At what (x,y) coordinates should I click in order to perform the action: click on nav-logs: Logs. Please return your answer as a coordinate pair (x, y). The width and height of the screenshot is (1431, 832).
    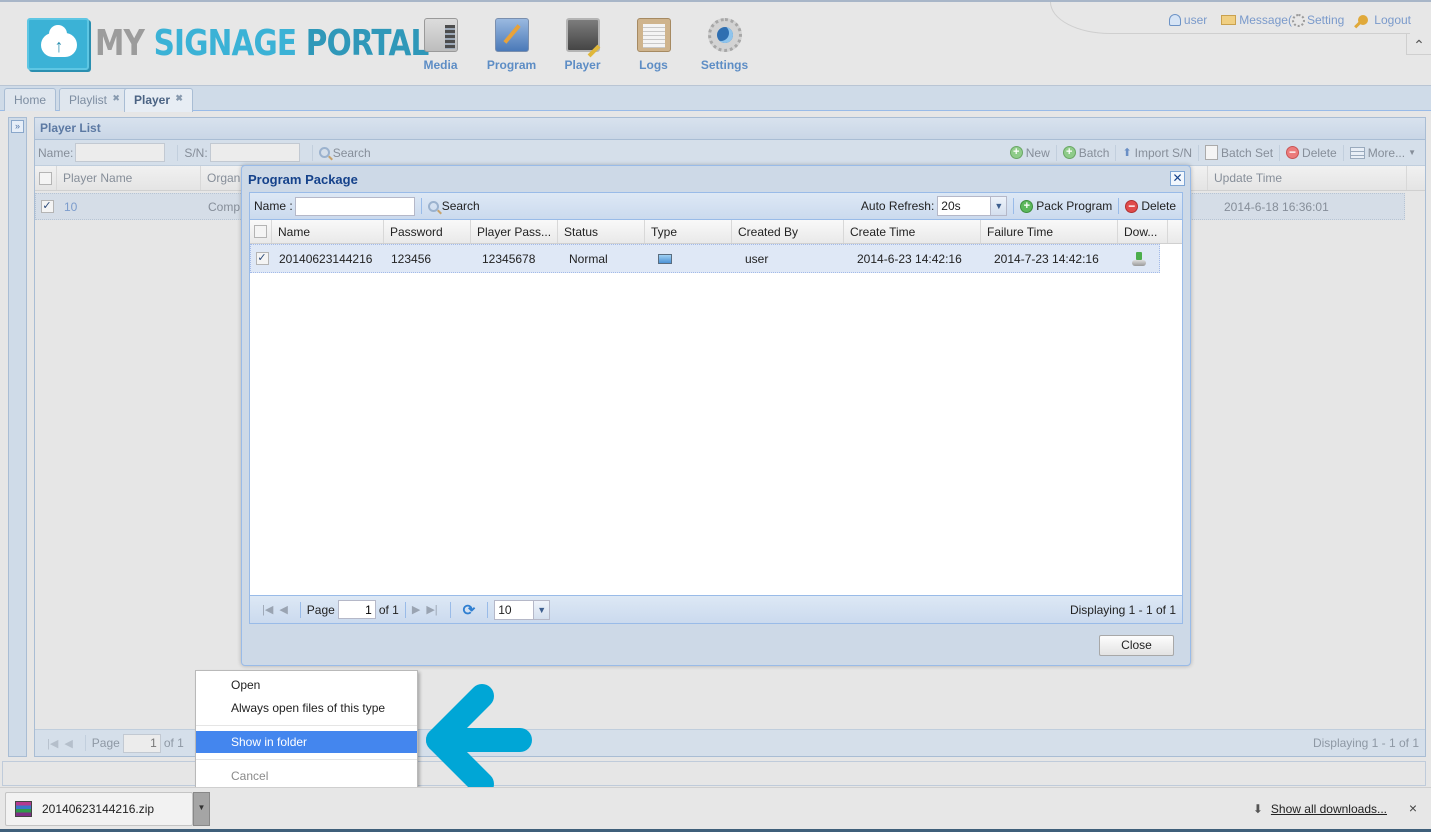
    Looking at the image, I should click on (653, 45).